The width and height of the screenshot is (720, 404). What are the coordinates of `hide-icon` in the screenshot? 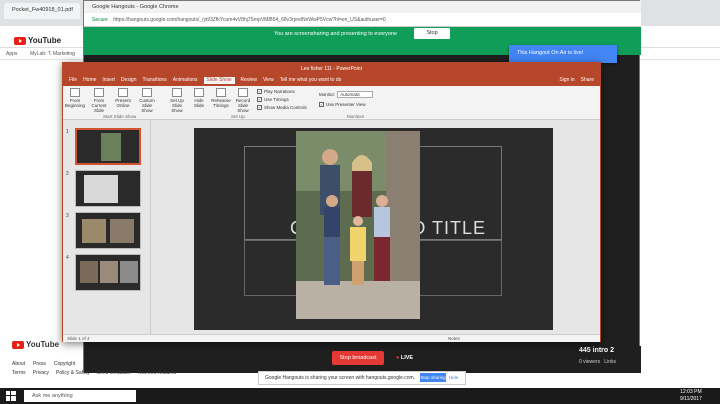 It's located at (199, 92).